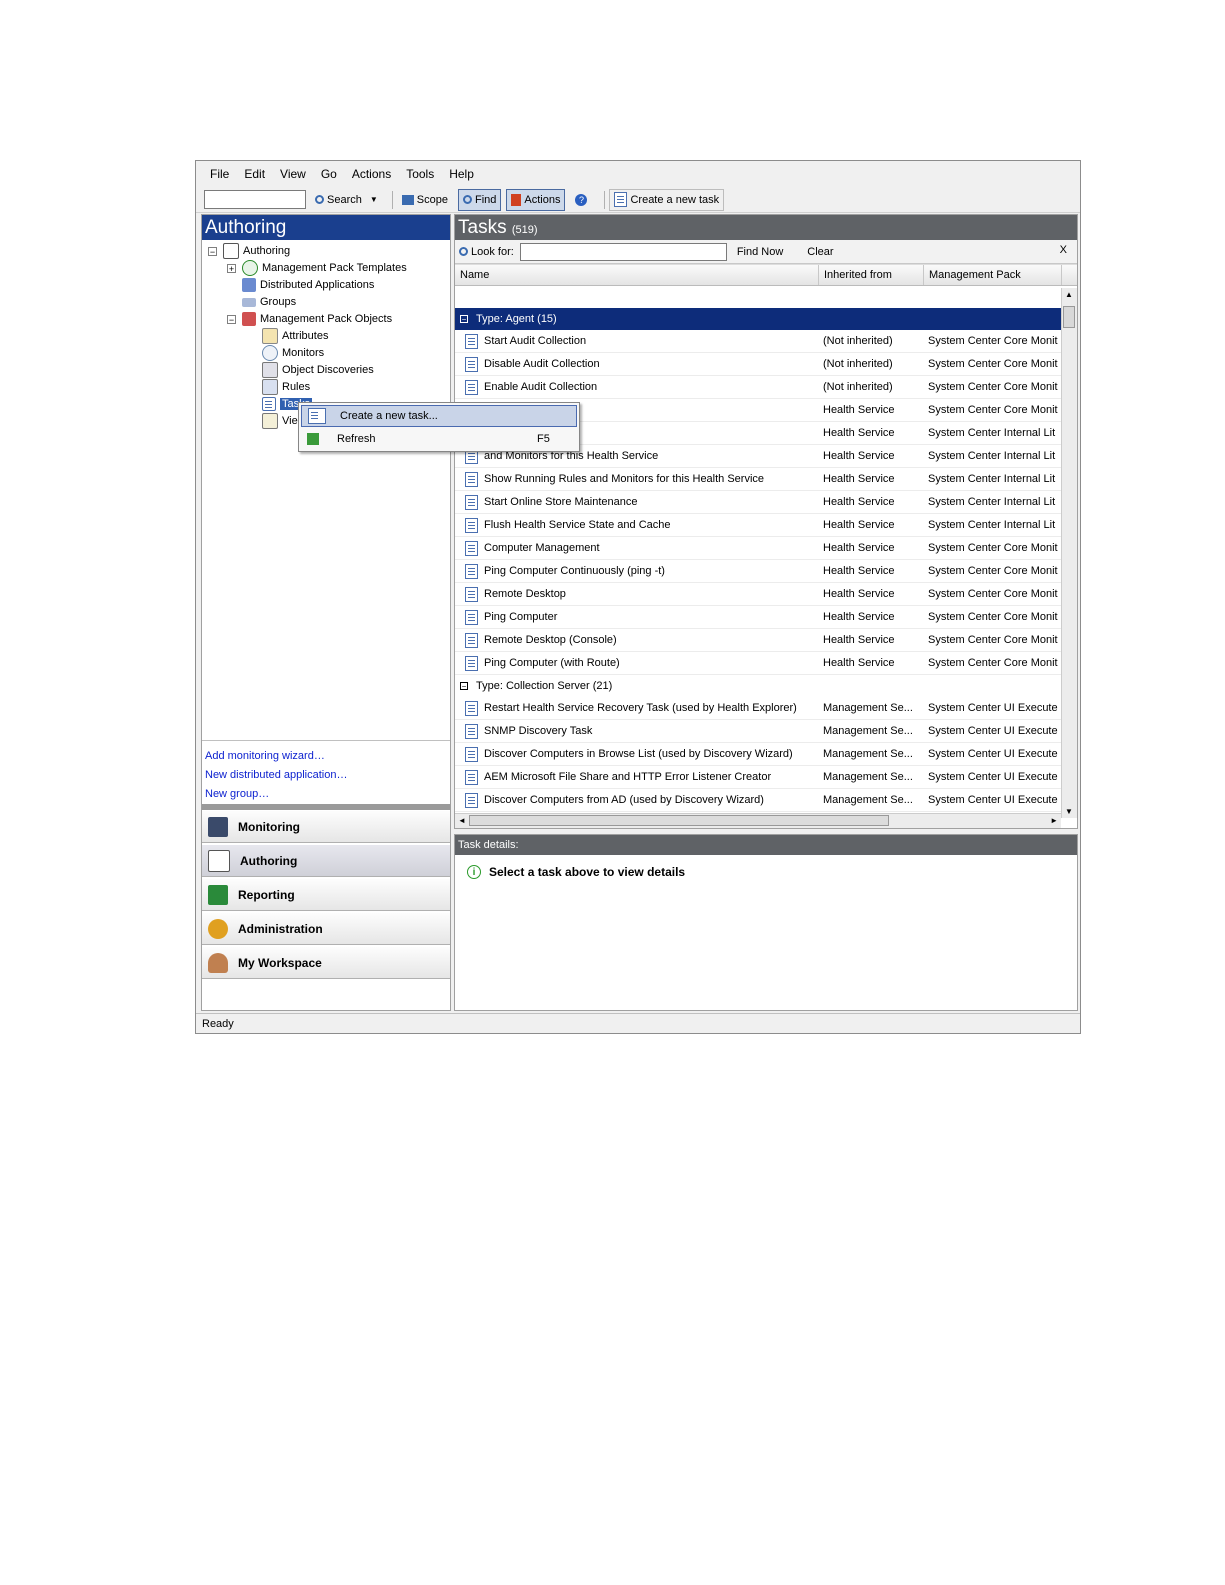 The height and width of the screenshot is (1585, 1225). I want to click on tree-label: Management Pack Templates, so click(334, 268).